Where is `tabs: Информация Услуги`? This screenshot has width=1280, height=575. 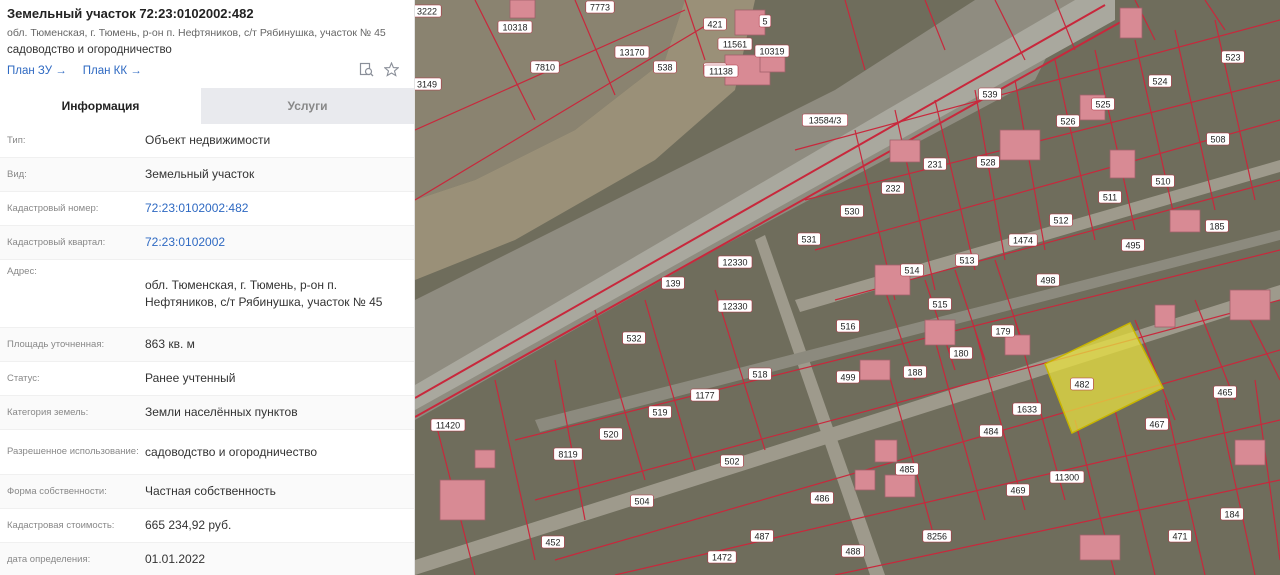
tabs: Информация Услуги is located at coordinates (207, 106).